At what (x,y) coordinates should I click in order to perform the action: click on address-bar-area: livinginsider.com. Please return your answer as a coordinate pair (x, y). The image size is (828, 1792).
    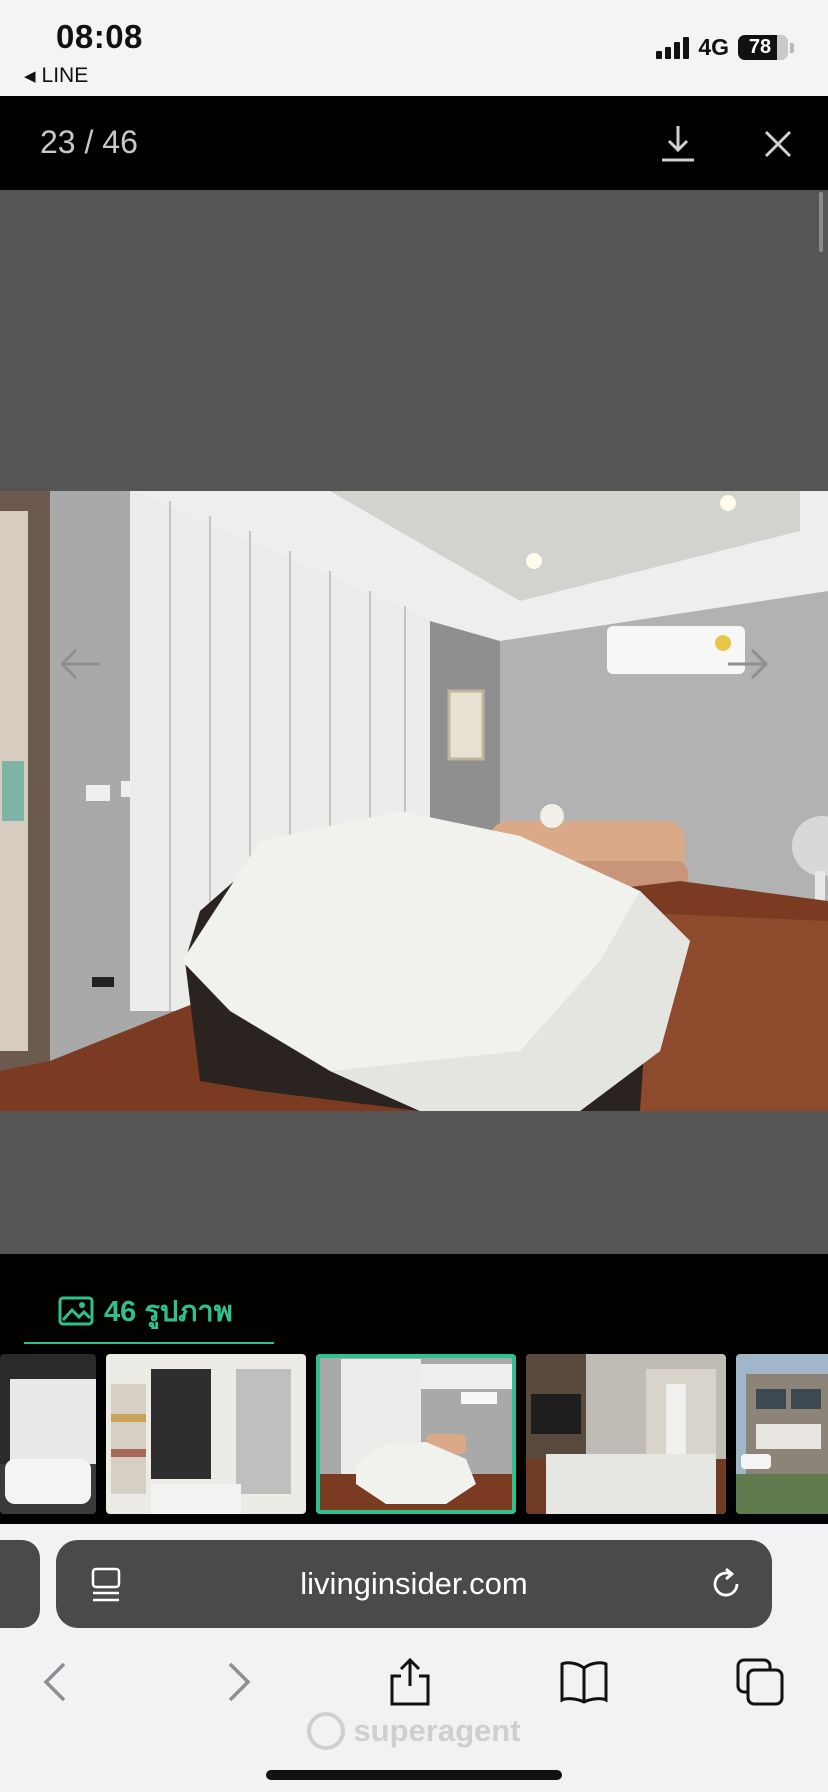
    Looking at the image, I should click on (414, 1576).